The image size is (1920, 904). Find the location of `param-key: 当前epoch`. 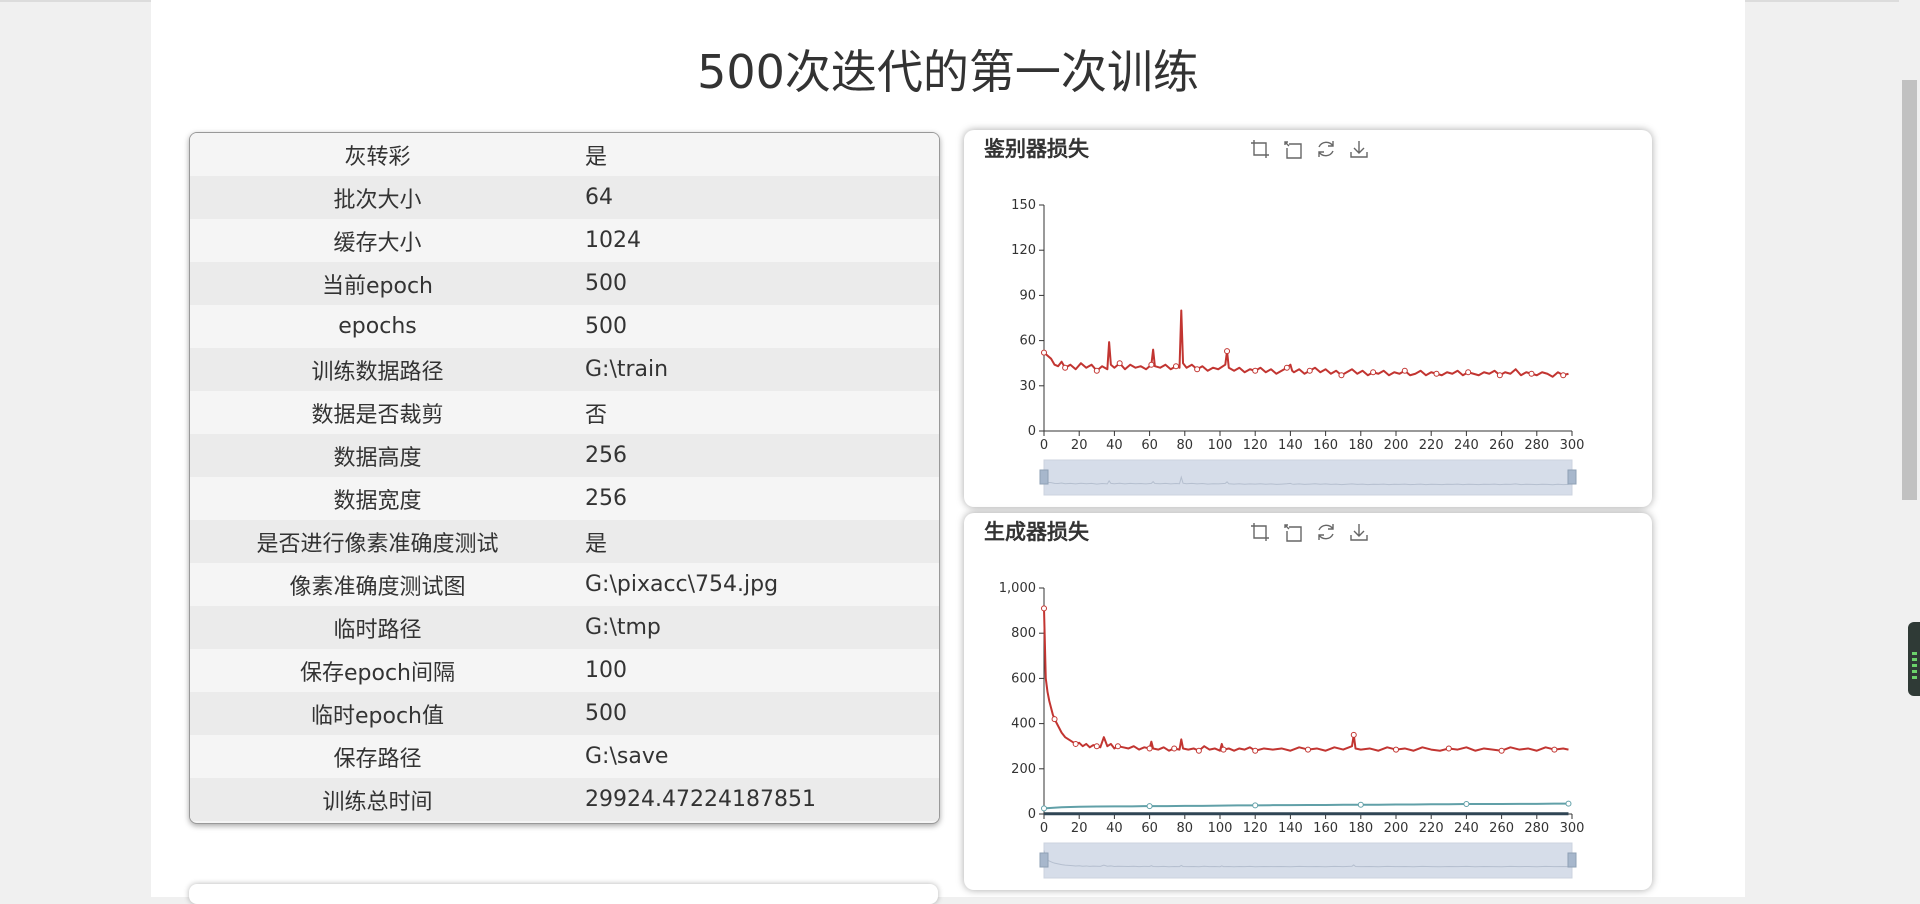

param-key: 当前epoch is located at coordinates (377, 286).